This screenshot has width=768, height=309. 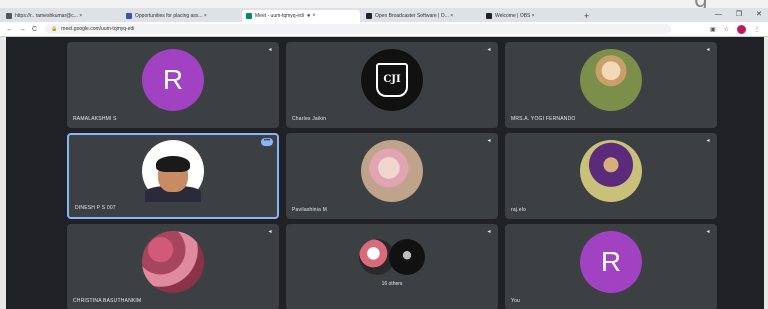 I want to click on participant-tile: ◂ CHRISTINA BASUTHANKIM, so click(x=173, y=266).